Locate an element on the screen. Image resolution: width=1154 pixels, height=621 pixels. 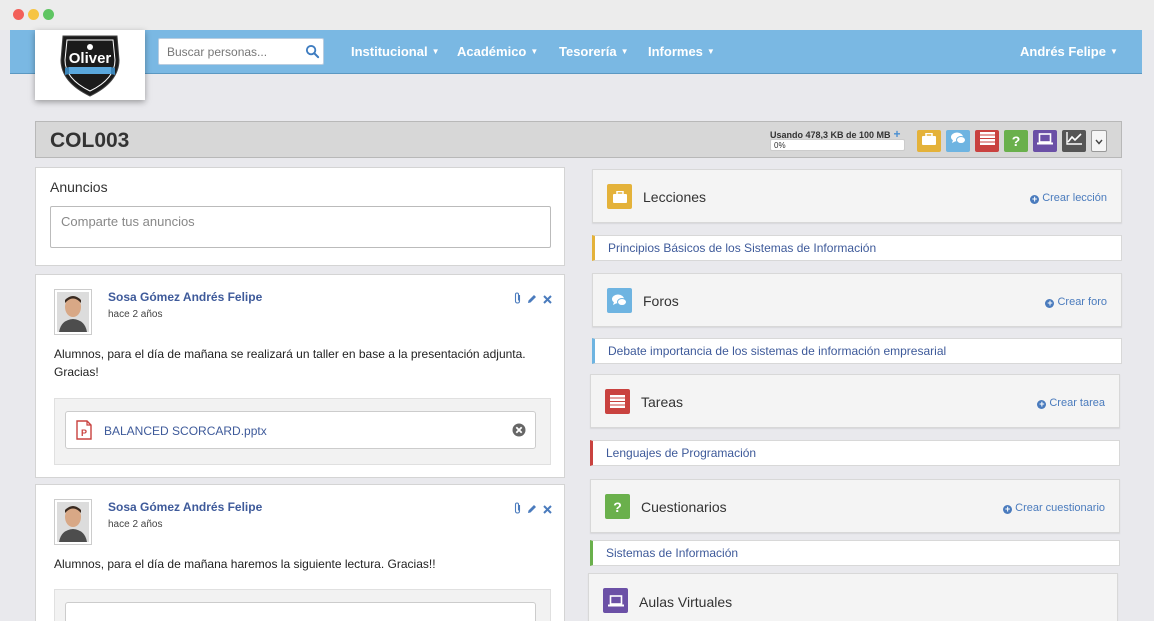
more-options-button is located at coordinates (1099, 141).